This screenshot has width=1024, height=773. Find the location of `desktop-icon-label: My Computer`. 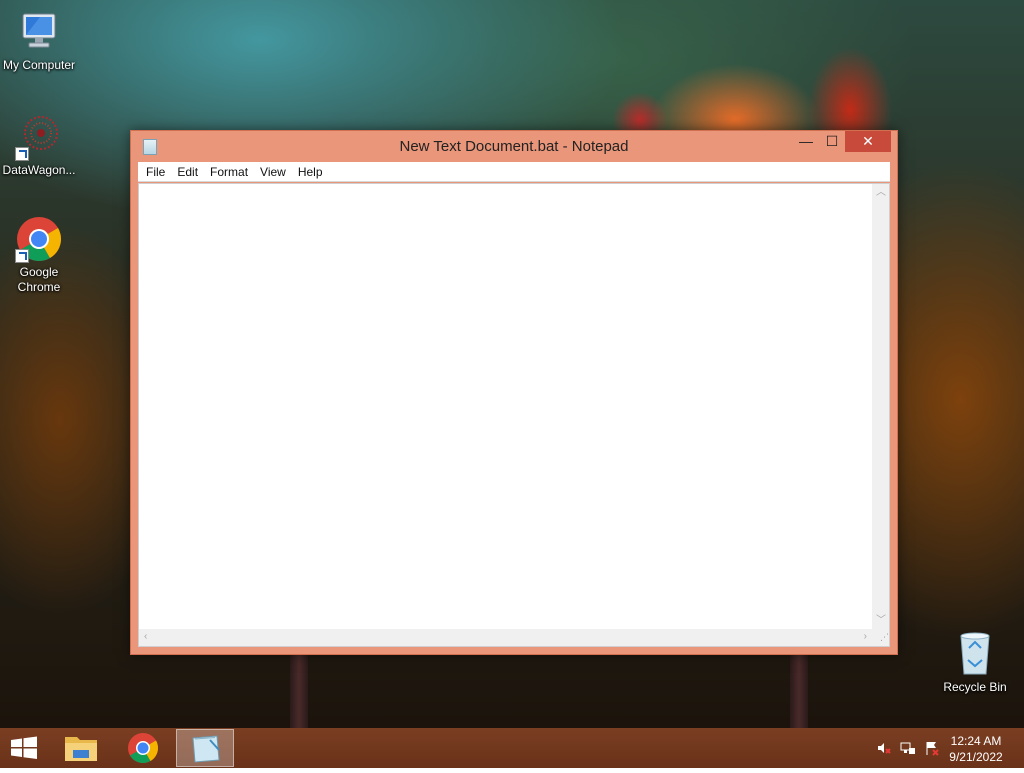

desktop-icon-label: My Computer is located at coordinates (39, 65).